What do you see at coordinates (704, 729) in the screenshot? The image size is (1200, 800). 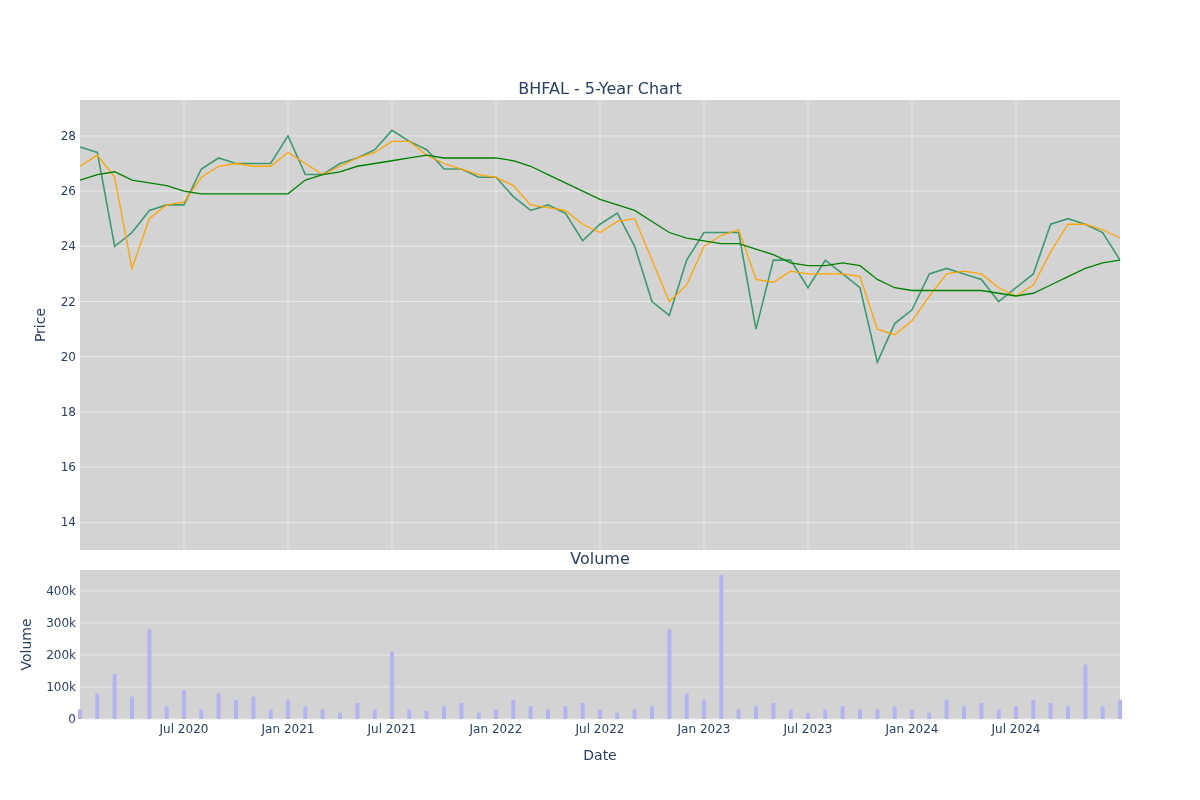 I see `axis-tick-label: Jan 2023` at bounding box center [704, 729].